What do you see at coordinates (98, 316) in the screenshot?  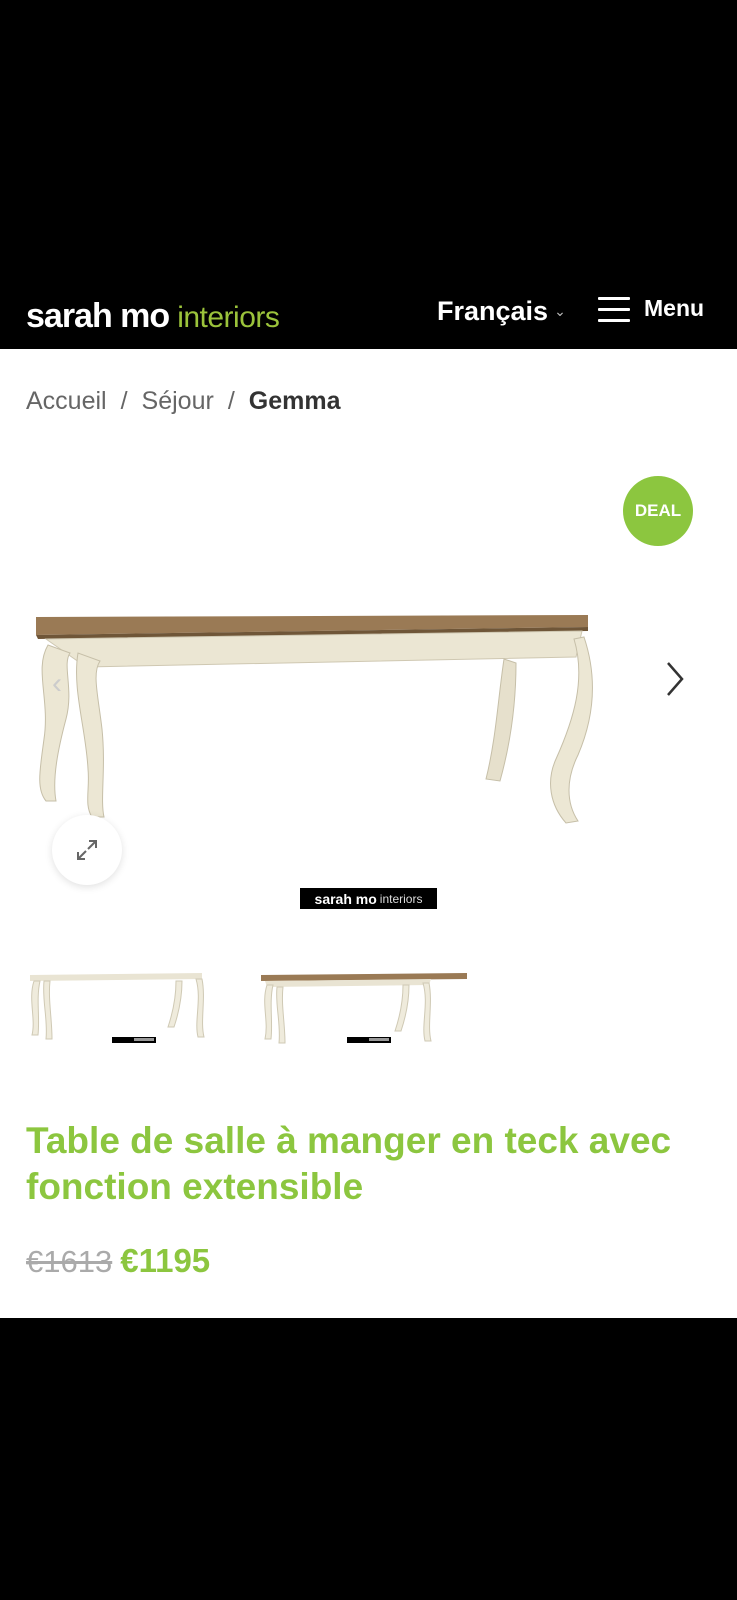 I see `logo-bold-text: sarah mo` at bounding box center [98, 316].